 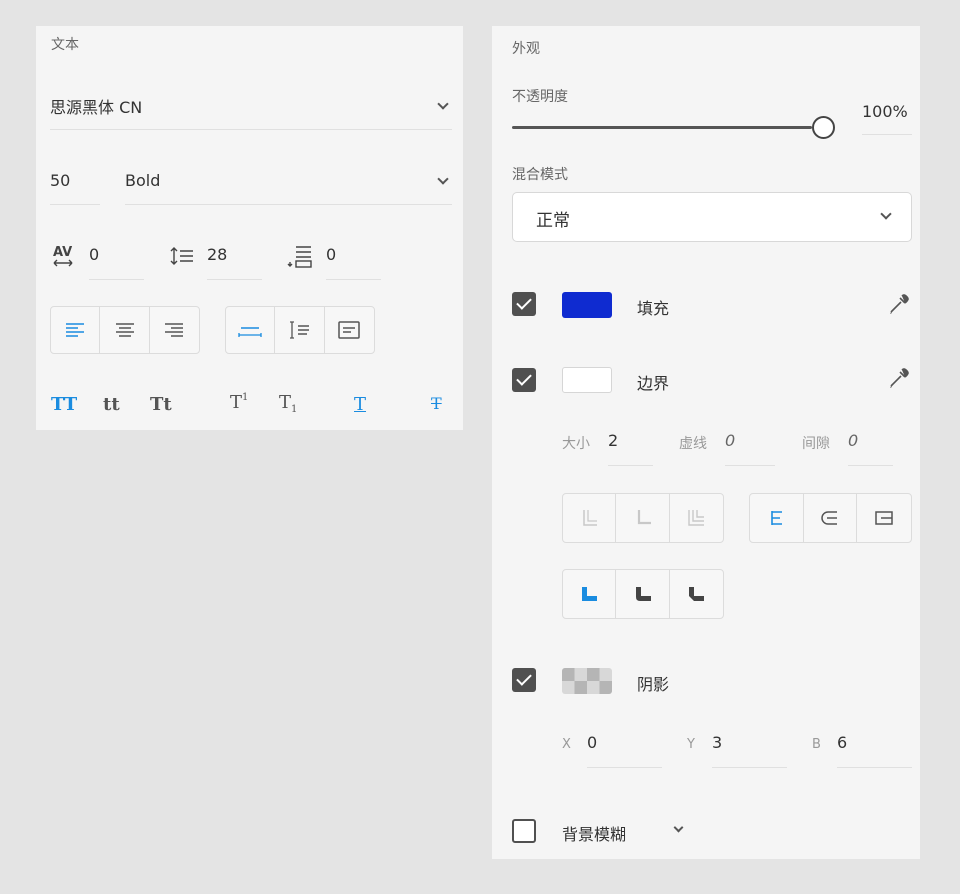 I want to click on font-weight-chevron-down-icon, so click(x=443, y=179).